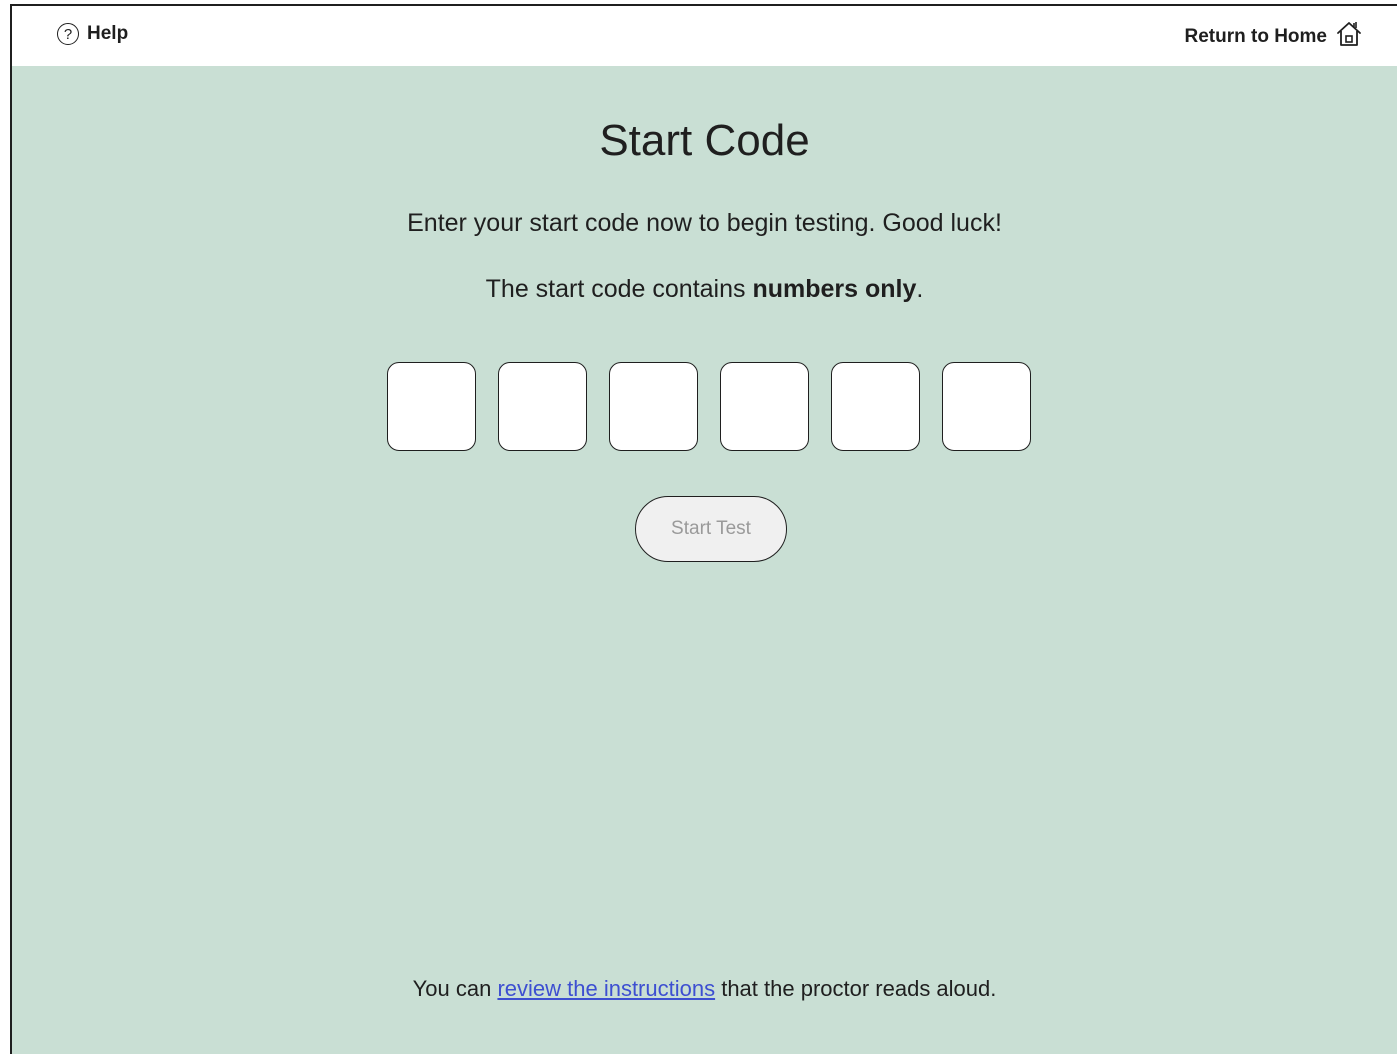 This screenshot has width=1397, height=1054. Describe the element at coordinates (606, 988) in the screenshot. I see `review-instructions-link: review the instructions` at that location.